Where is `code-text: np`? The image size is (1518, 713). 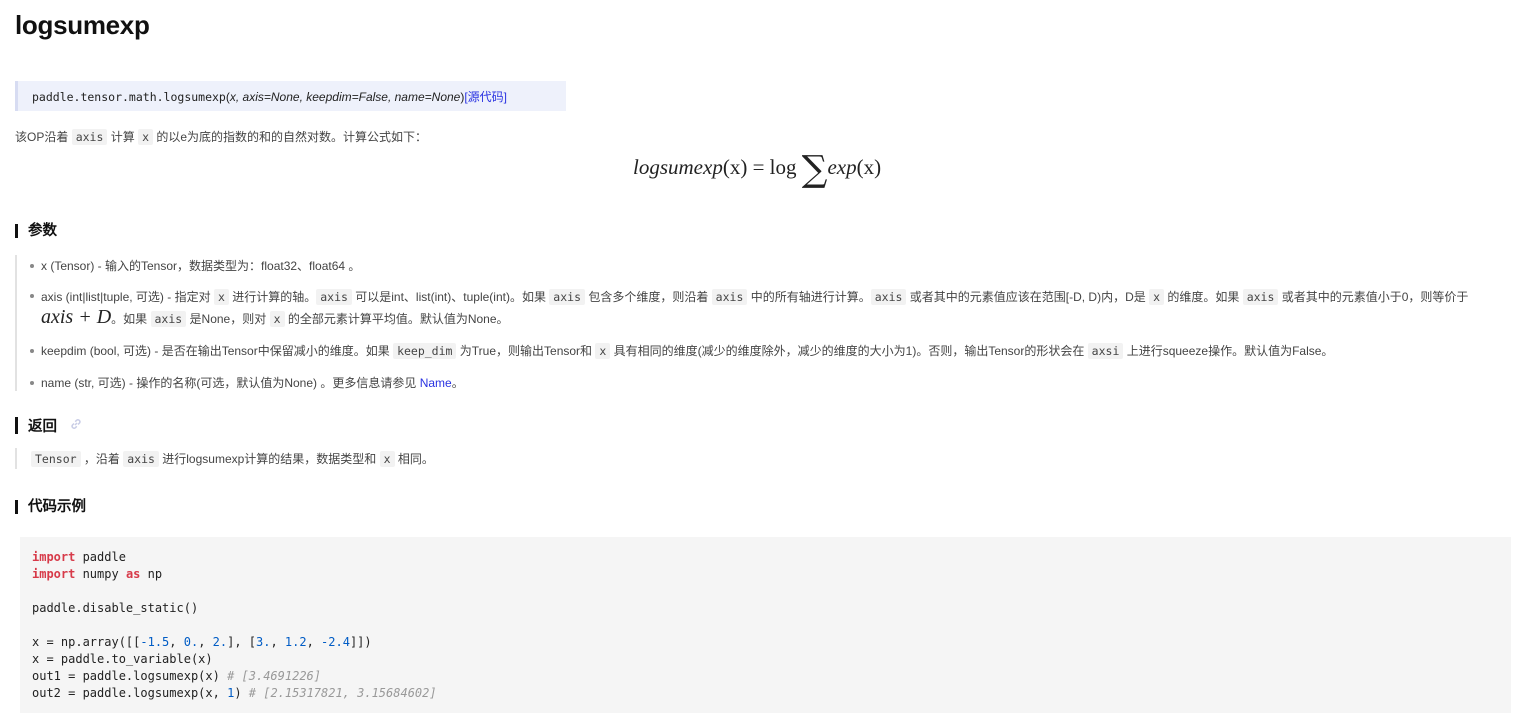 code-text: np is located at coordinates (151, 574).